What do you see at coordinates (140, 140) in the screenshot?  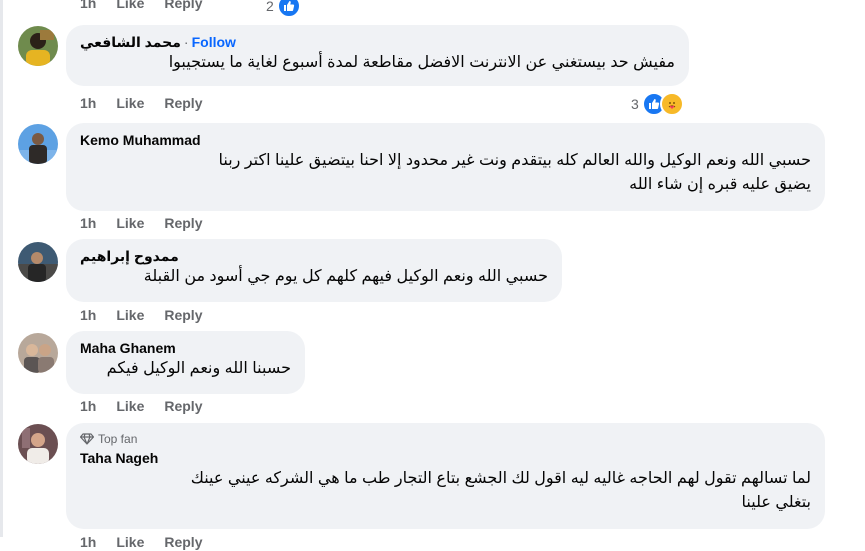 I see `author-name: Kemo Muhammad` at bounding box center [140, 140].